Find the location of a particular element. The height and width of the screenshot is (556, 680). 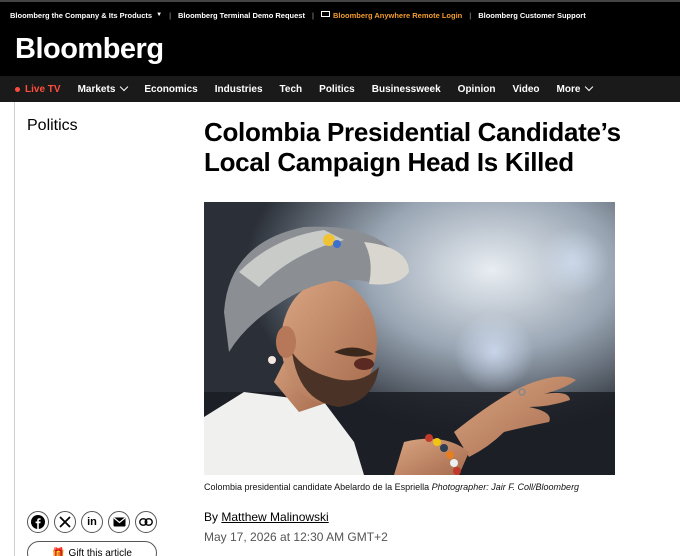

bloomberg-logo: Bloomberg is located at coordinates (89, 49).